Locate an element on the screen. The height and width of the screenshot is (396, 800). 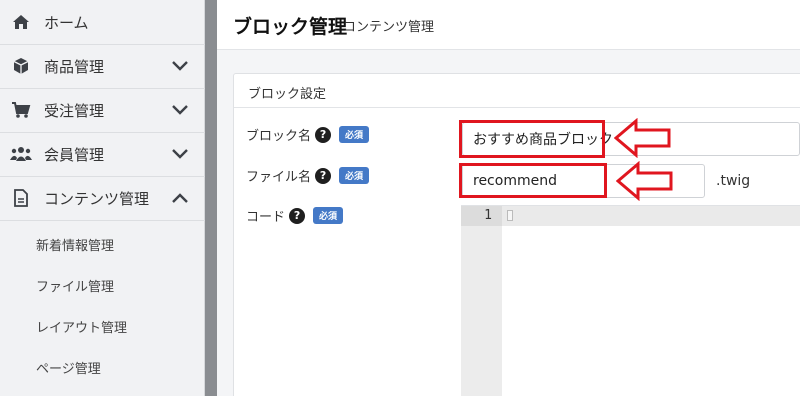
sidebar-item-members: 会員管理 is located at coordinates (102, 154).